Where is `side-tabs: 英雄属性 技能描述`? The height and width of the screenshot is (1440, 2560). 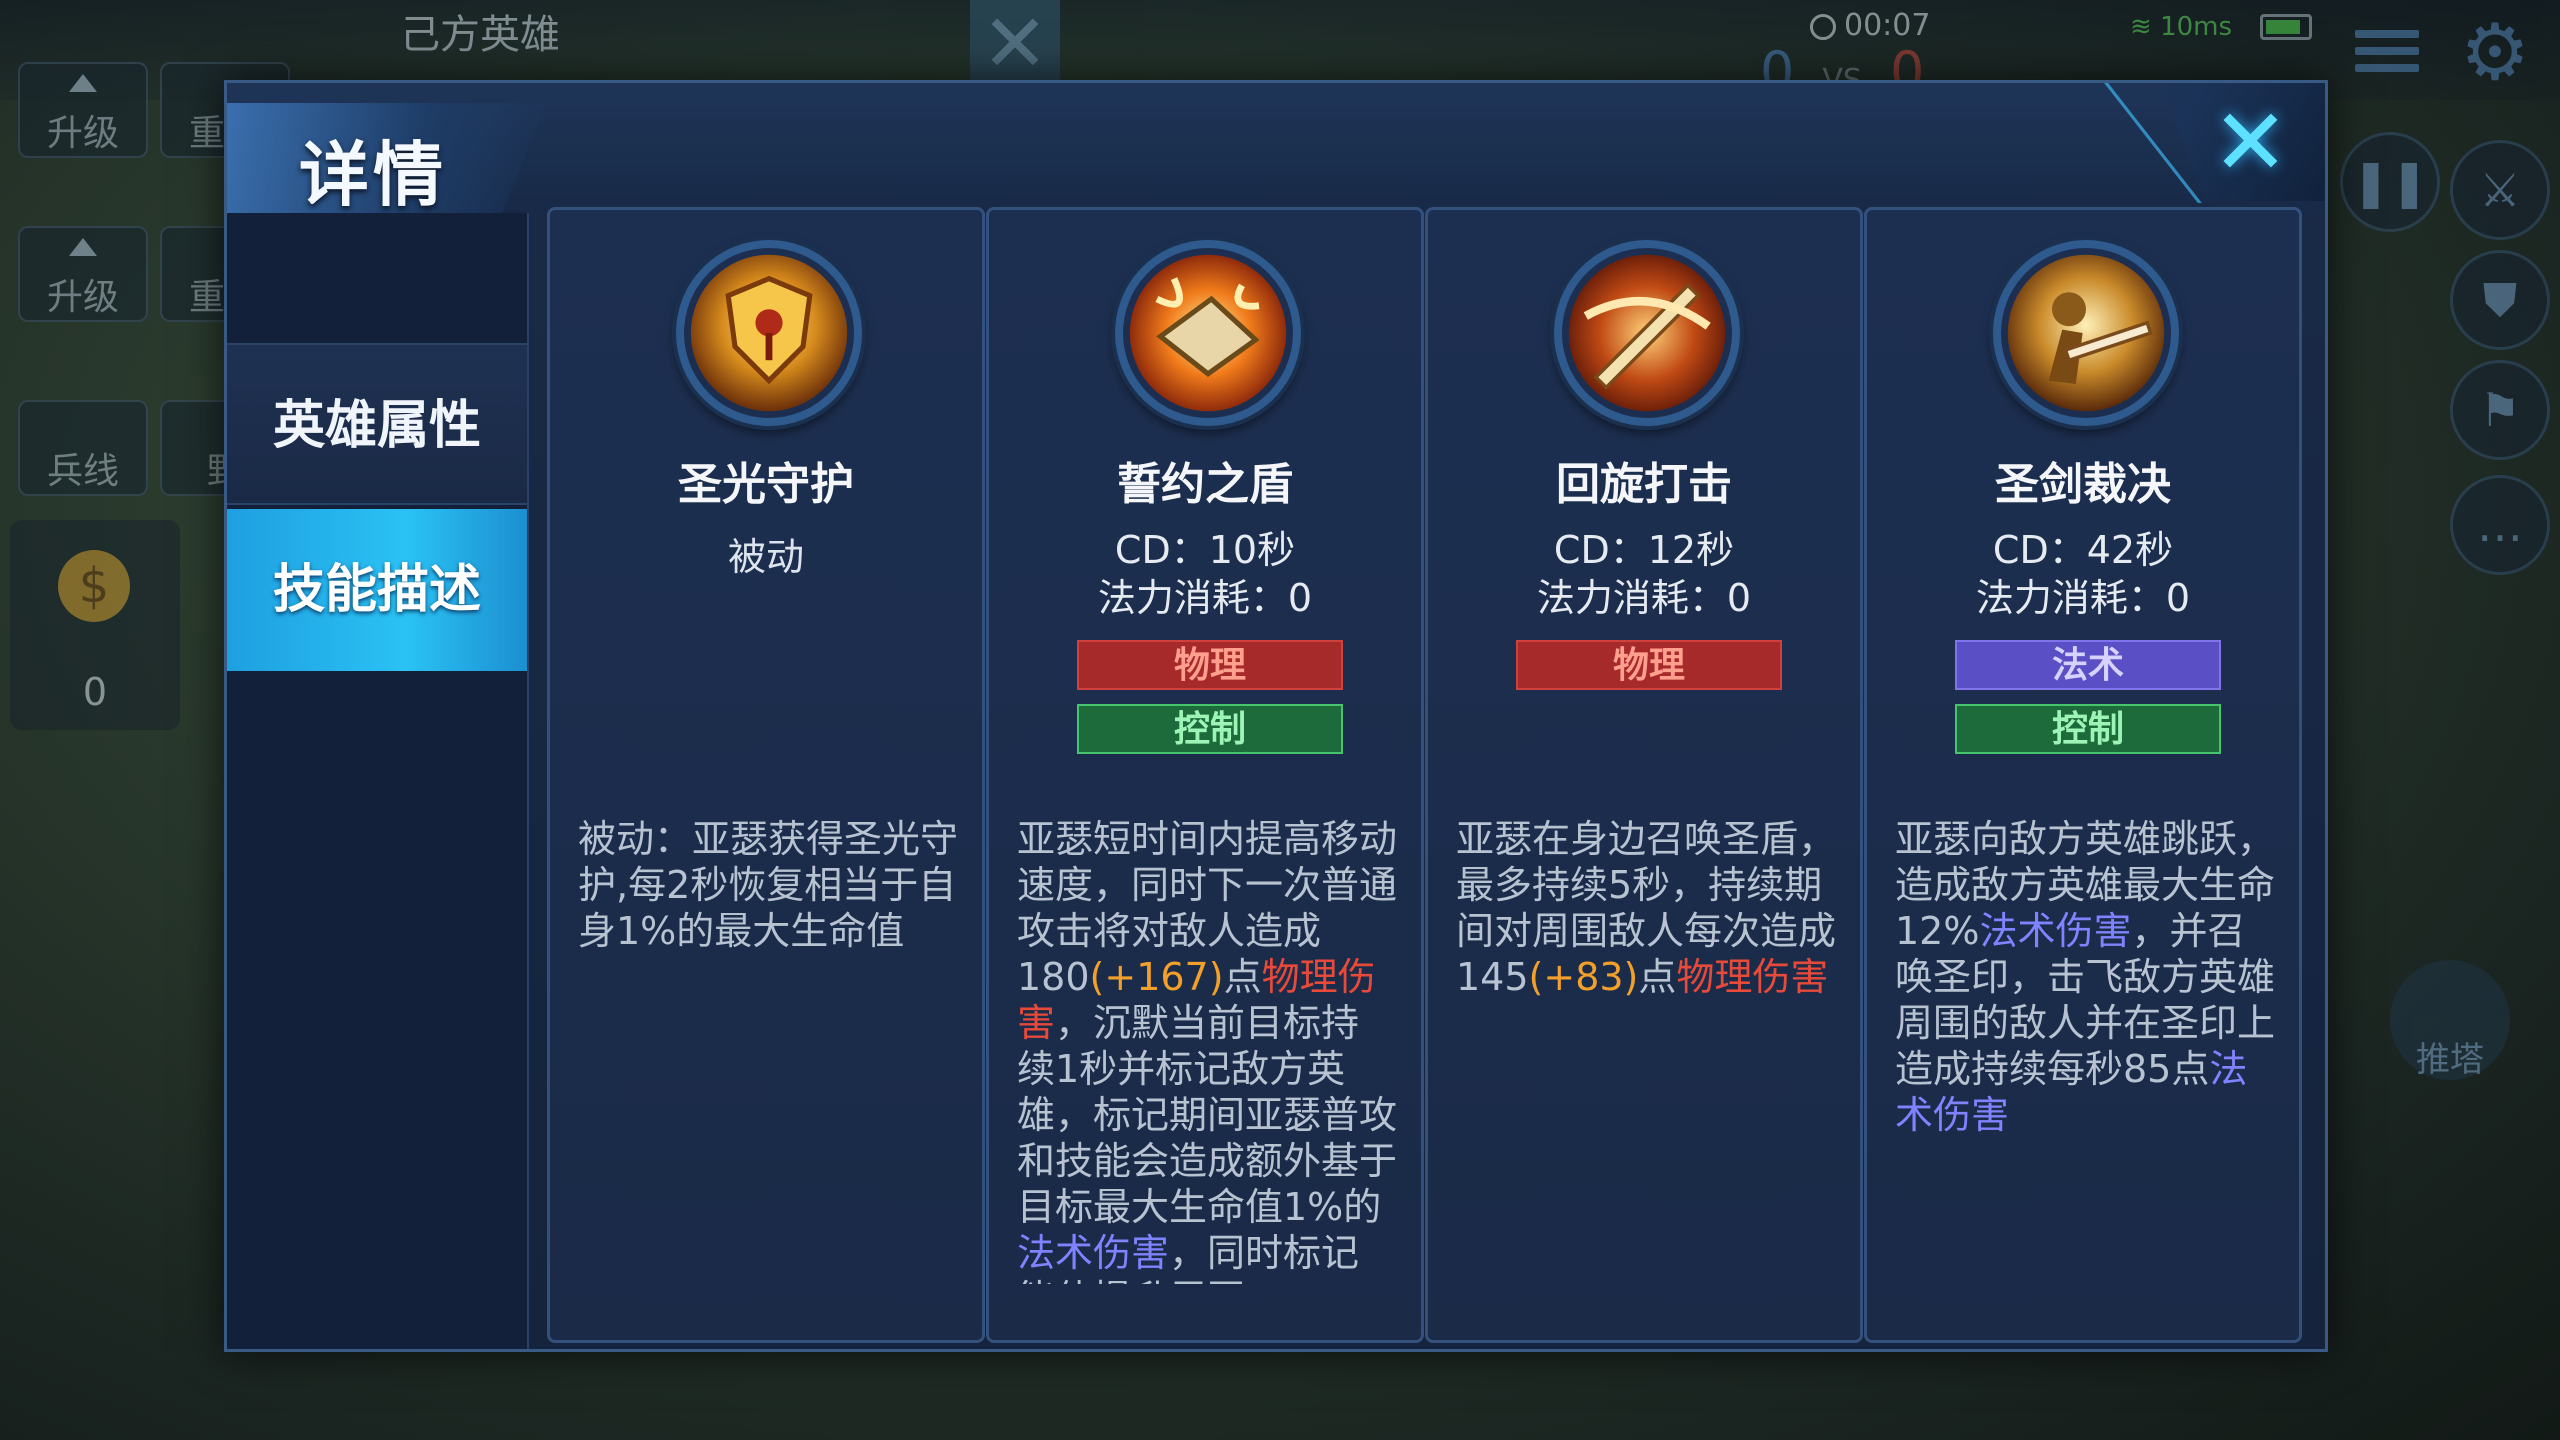 side-tabs: 英雄属性 技能描述 is located at coordinates (378, 781).